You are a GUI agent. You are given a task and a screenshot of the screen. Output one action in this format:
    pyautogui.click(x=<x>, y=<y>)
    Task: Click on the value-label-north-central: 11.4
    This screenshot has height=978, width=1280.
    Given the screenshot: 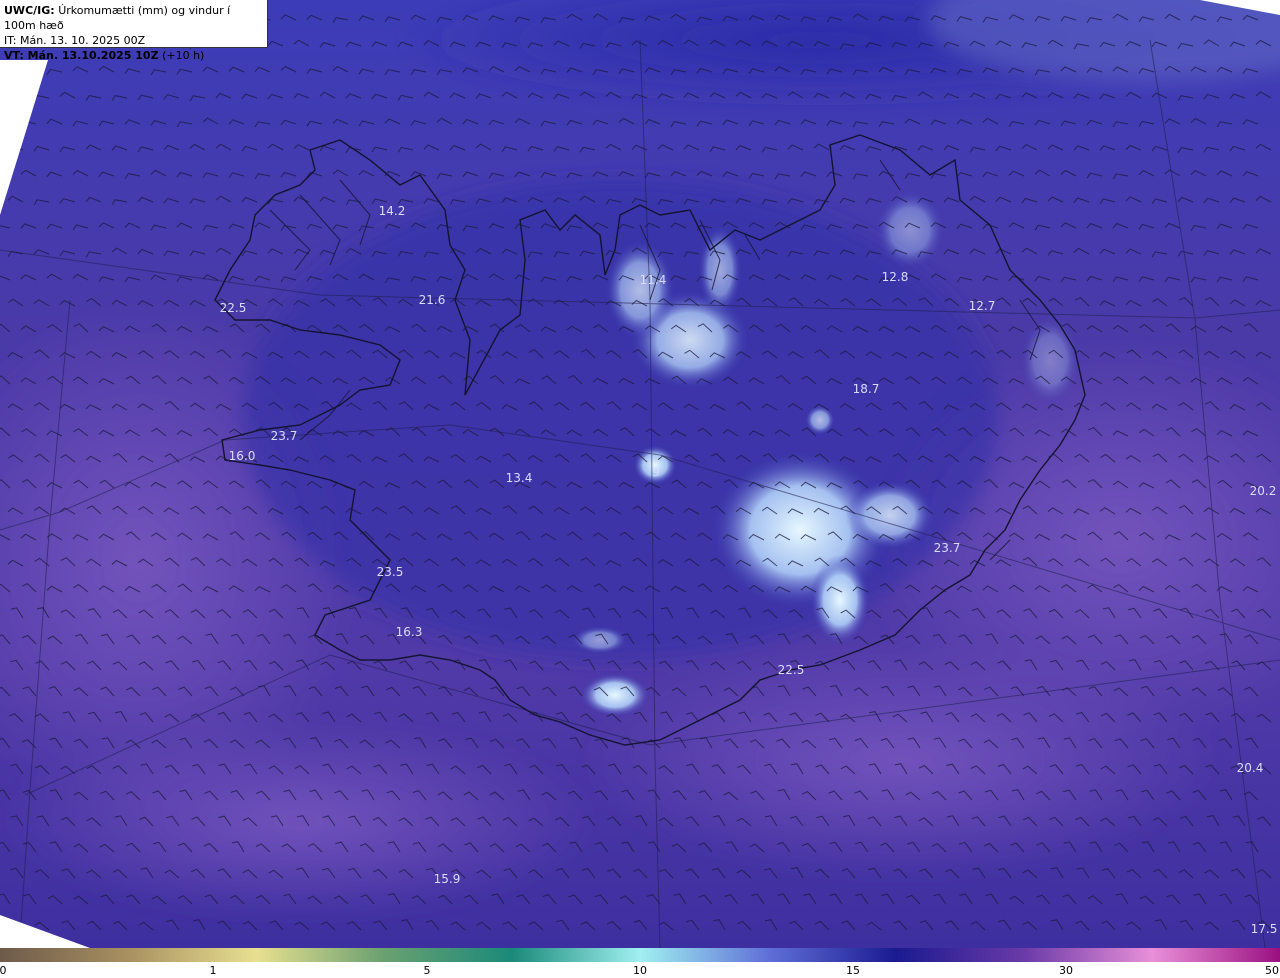 What is the action you would take?
    pyautogui.click(x=653, y=280)
    